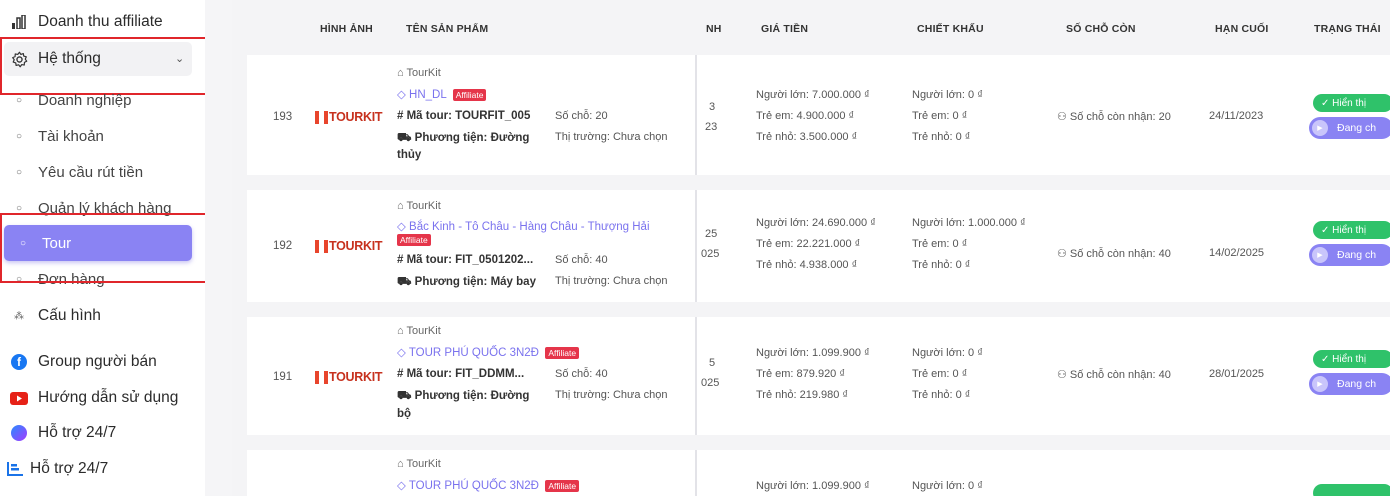  Describe the element at coordinates (807, 265) in the screenshot. I see `price-infant: Trẻ nhỏ: 4.938.000 ₫` at that location.